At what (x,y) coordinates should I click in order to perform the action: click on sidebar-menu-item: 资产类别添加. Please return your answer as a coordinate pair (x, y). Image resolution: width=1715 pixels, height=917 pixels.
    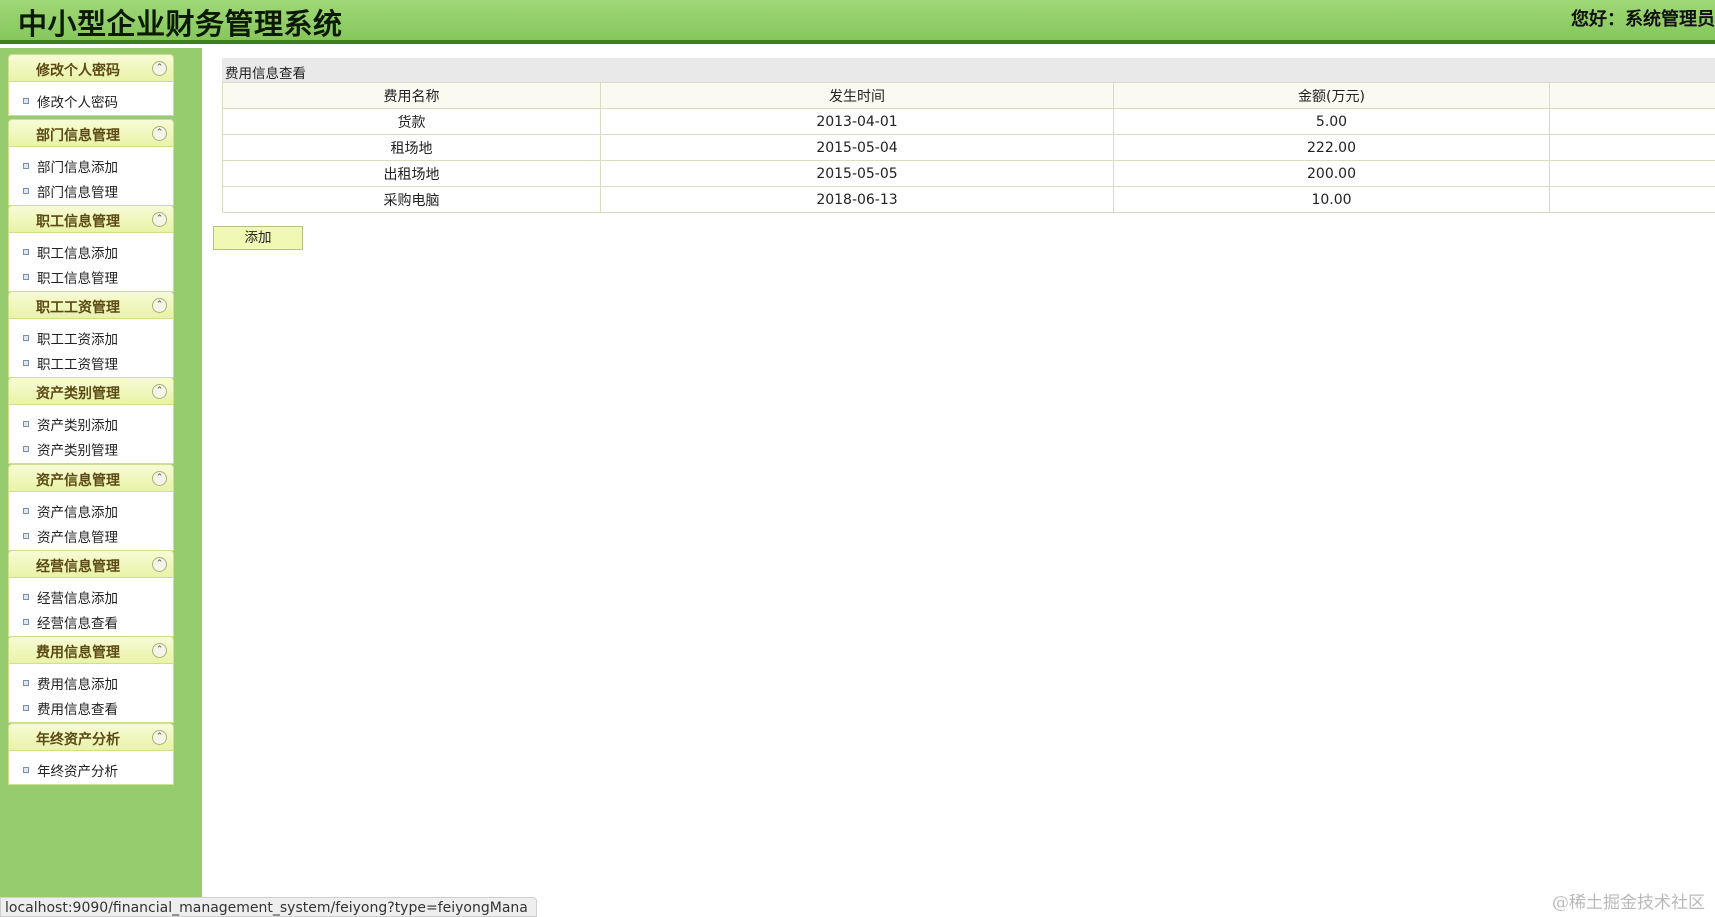
    Looking at the image, I should click on (98, 423).